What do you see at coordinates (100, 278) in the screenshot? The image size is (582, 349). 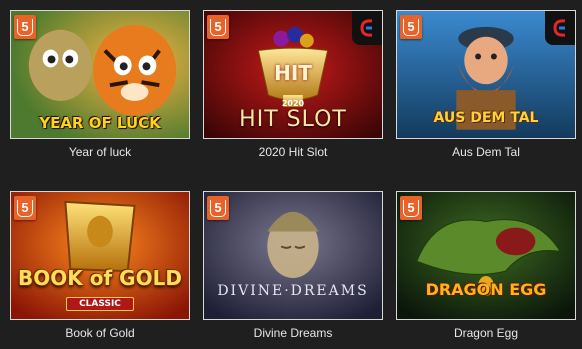 I see `game-logo-text: BOOK of GOLD` at bounding box center [100, 278].